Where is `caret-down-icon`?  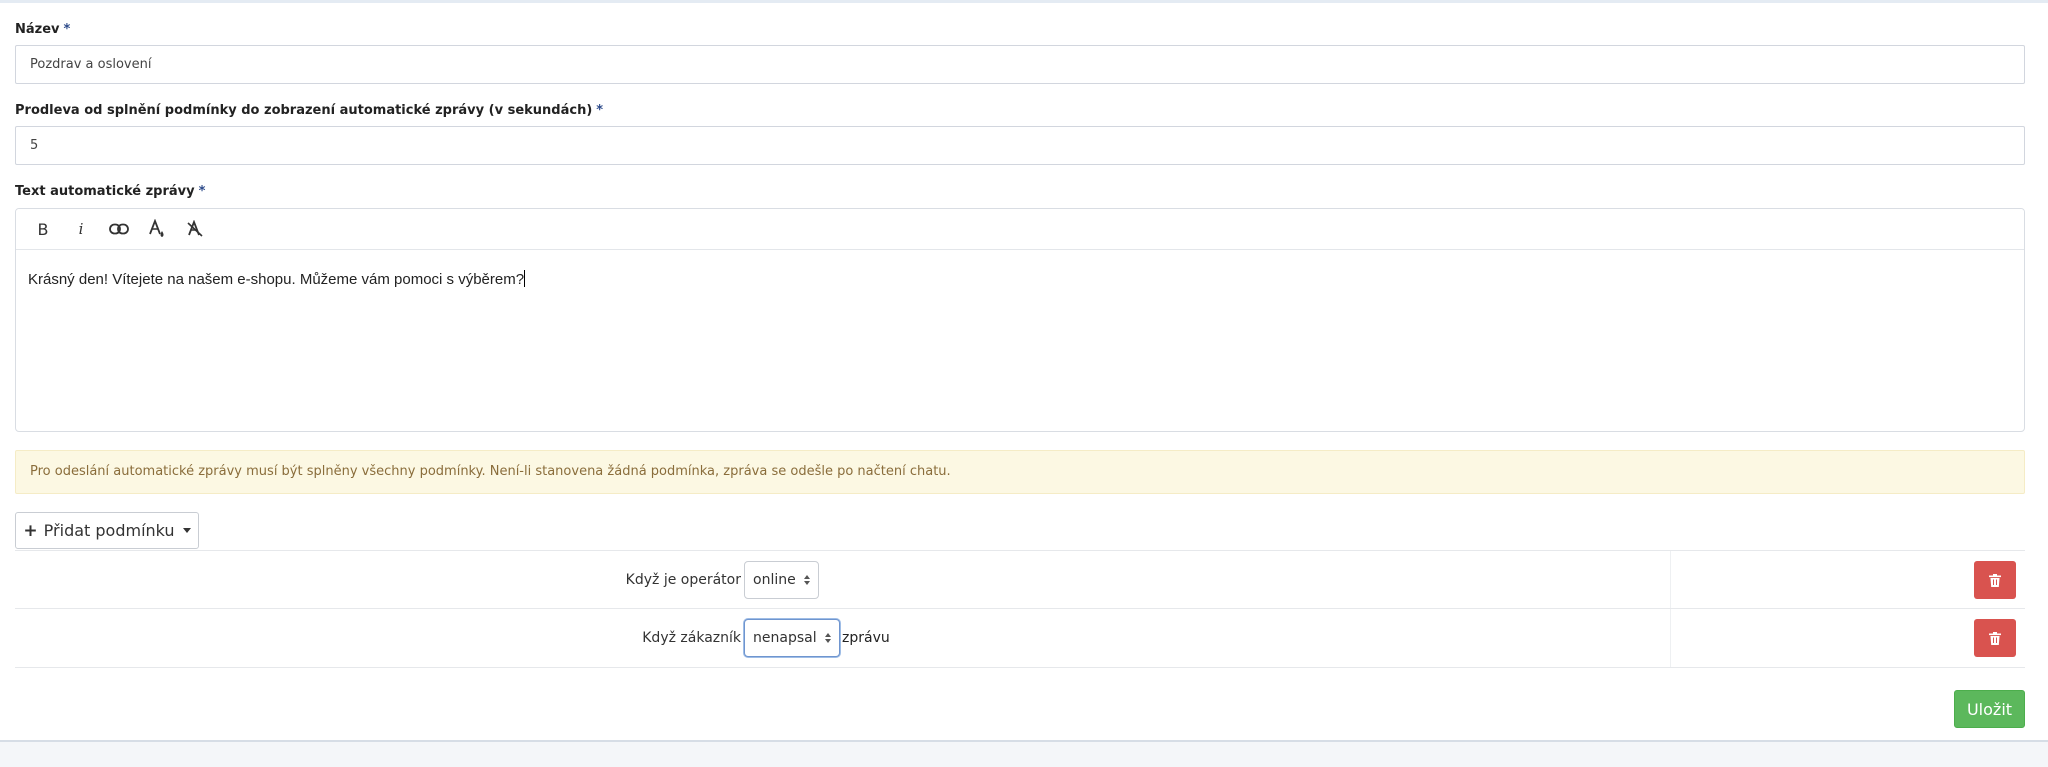
caret-down-icon is located at coordinates (186, 530).